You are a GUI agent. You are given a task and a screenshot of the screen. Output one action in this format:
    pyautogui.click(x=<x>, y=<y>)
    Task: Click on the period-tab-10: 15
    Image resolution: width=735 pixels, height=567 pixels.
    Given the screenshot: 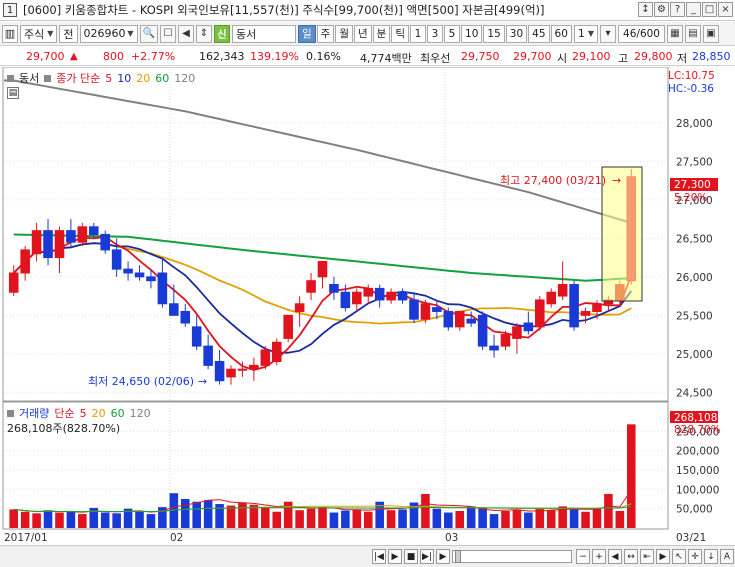 What is the action you would take?
    pyautogui.click(x=494, y=33)
    